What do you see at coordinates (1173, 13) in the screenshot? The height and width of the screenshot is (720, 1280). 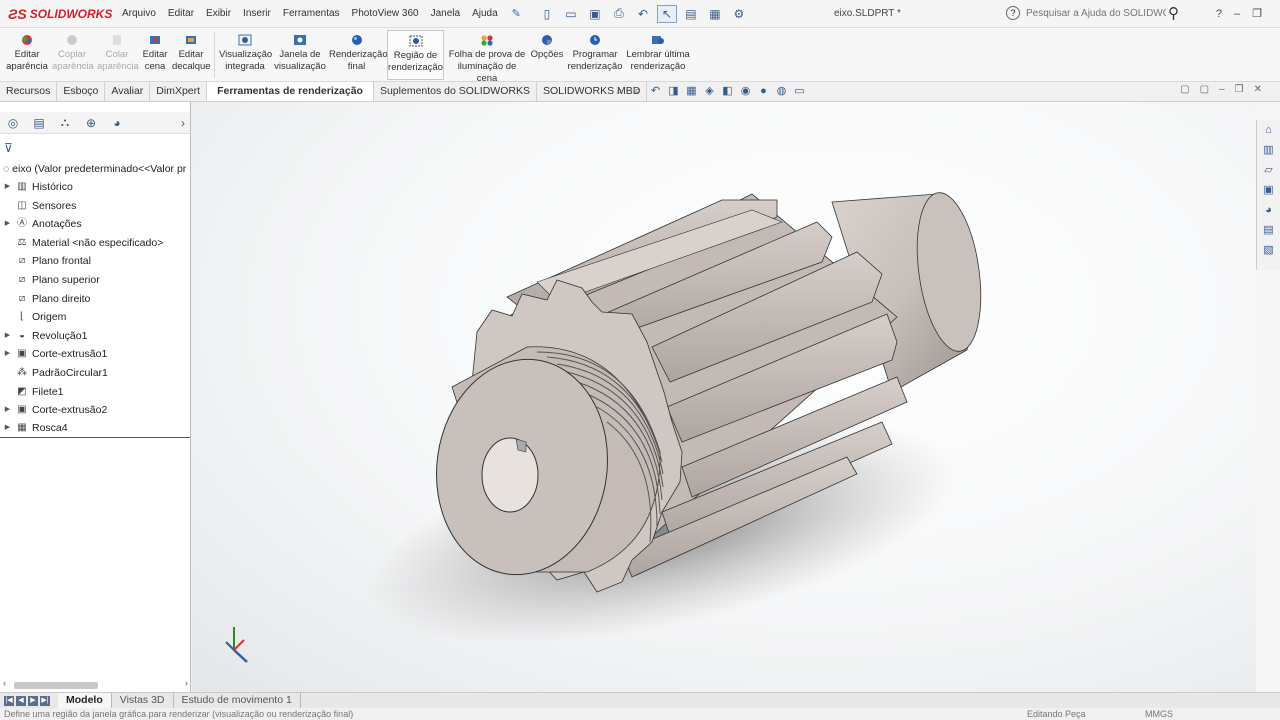 I see `search-icon: ⚲` at bounding box center [1173, 13].